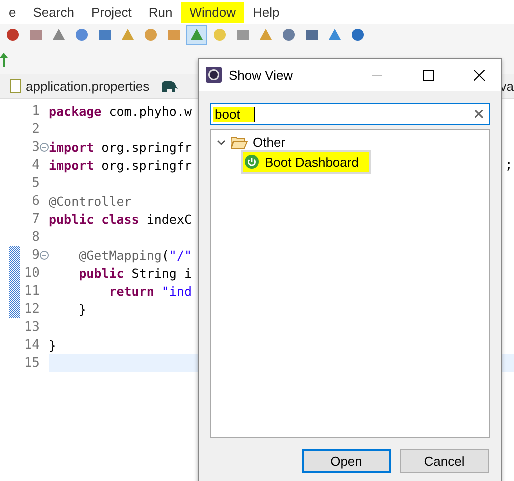  What do you see at coordinates (266, 12) in the screenshot?
I see `menu-item: Help` at bounding box center [266, 12].